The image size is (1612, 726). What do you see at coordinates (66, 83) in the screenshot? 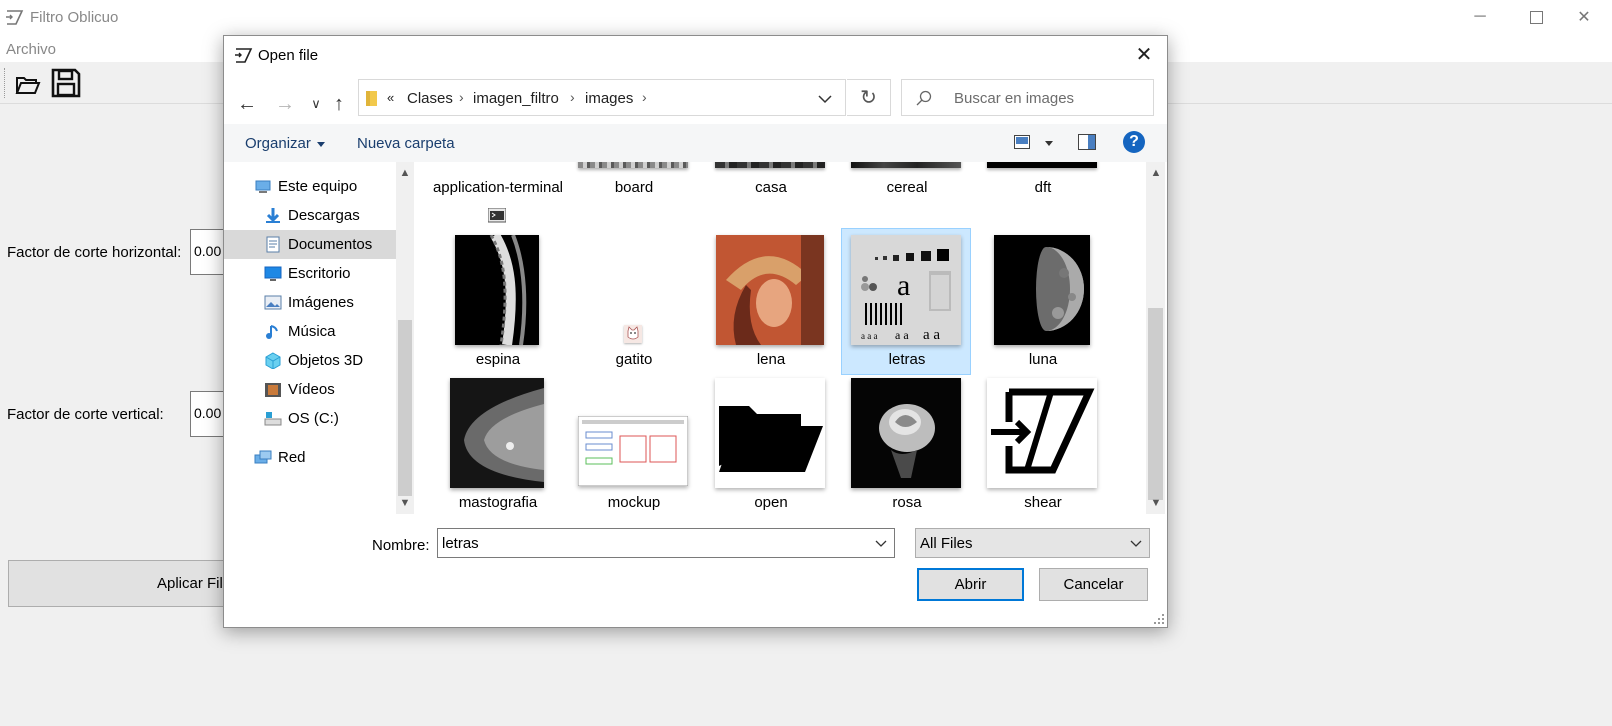
I see `save-icon` at bounding box center [66, 83].